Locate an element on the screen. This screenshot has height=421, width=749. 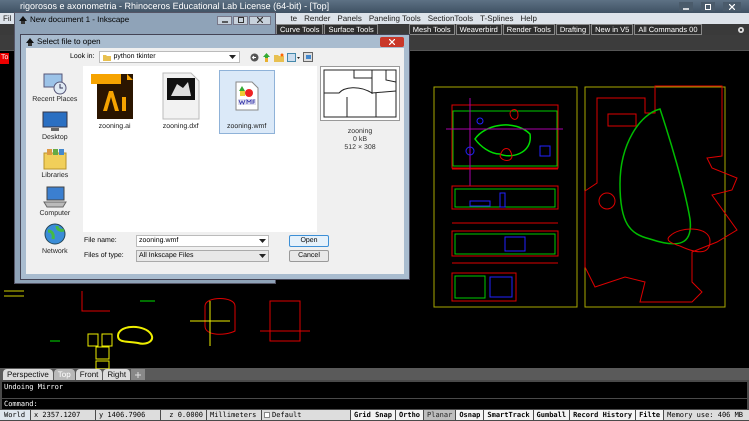
menu-item: te is located at coordinates (294, 18).